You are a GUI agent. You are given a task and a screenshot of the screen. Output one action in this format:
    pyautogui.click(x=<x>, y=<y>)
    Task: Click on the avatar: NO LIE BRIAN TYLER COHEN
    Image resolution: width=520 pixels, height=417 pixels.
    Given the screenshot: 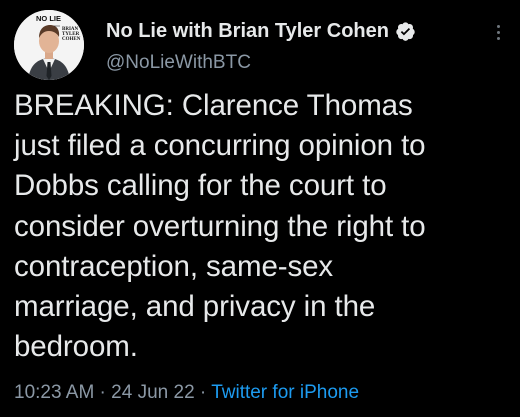 What is the action you would take?
    pyautogui.click(x=49, y=45)
    